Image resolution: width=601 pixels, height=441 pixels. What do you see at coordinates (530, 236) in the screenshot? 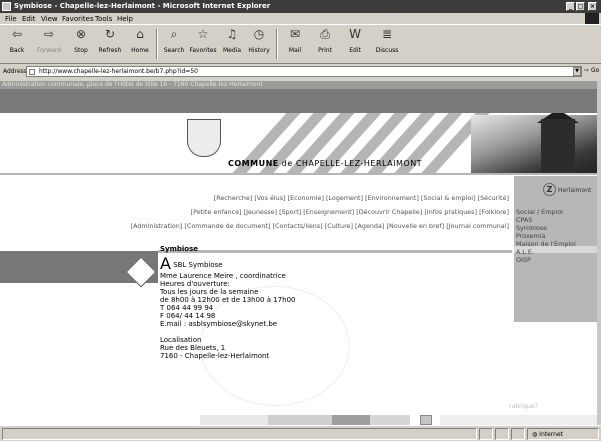
I see `sidebar-link-proxemia: Proxemia` at bounding box center [530, 236].